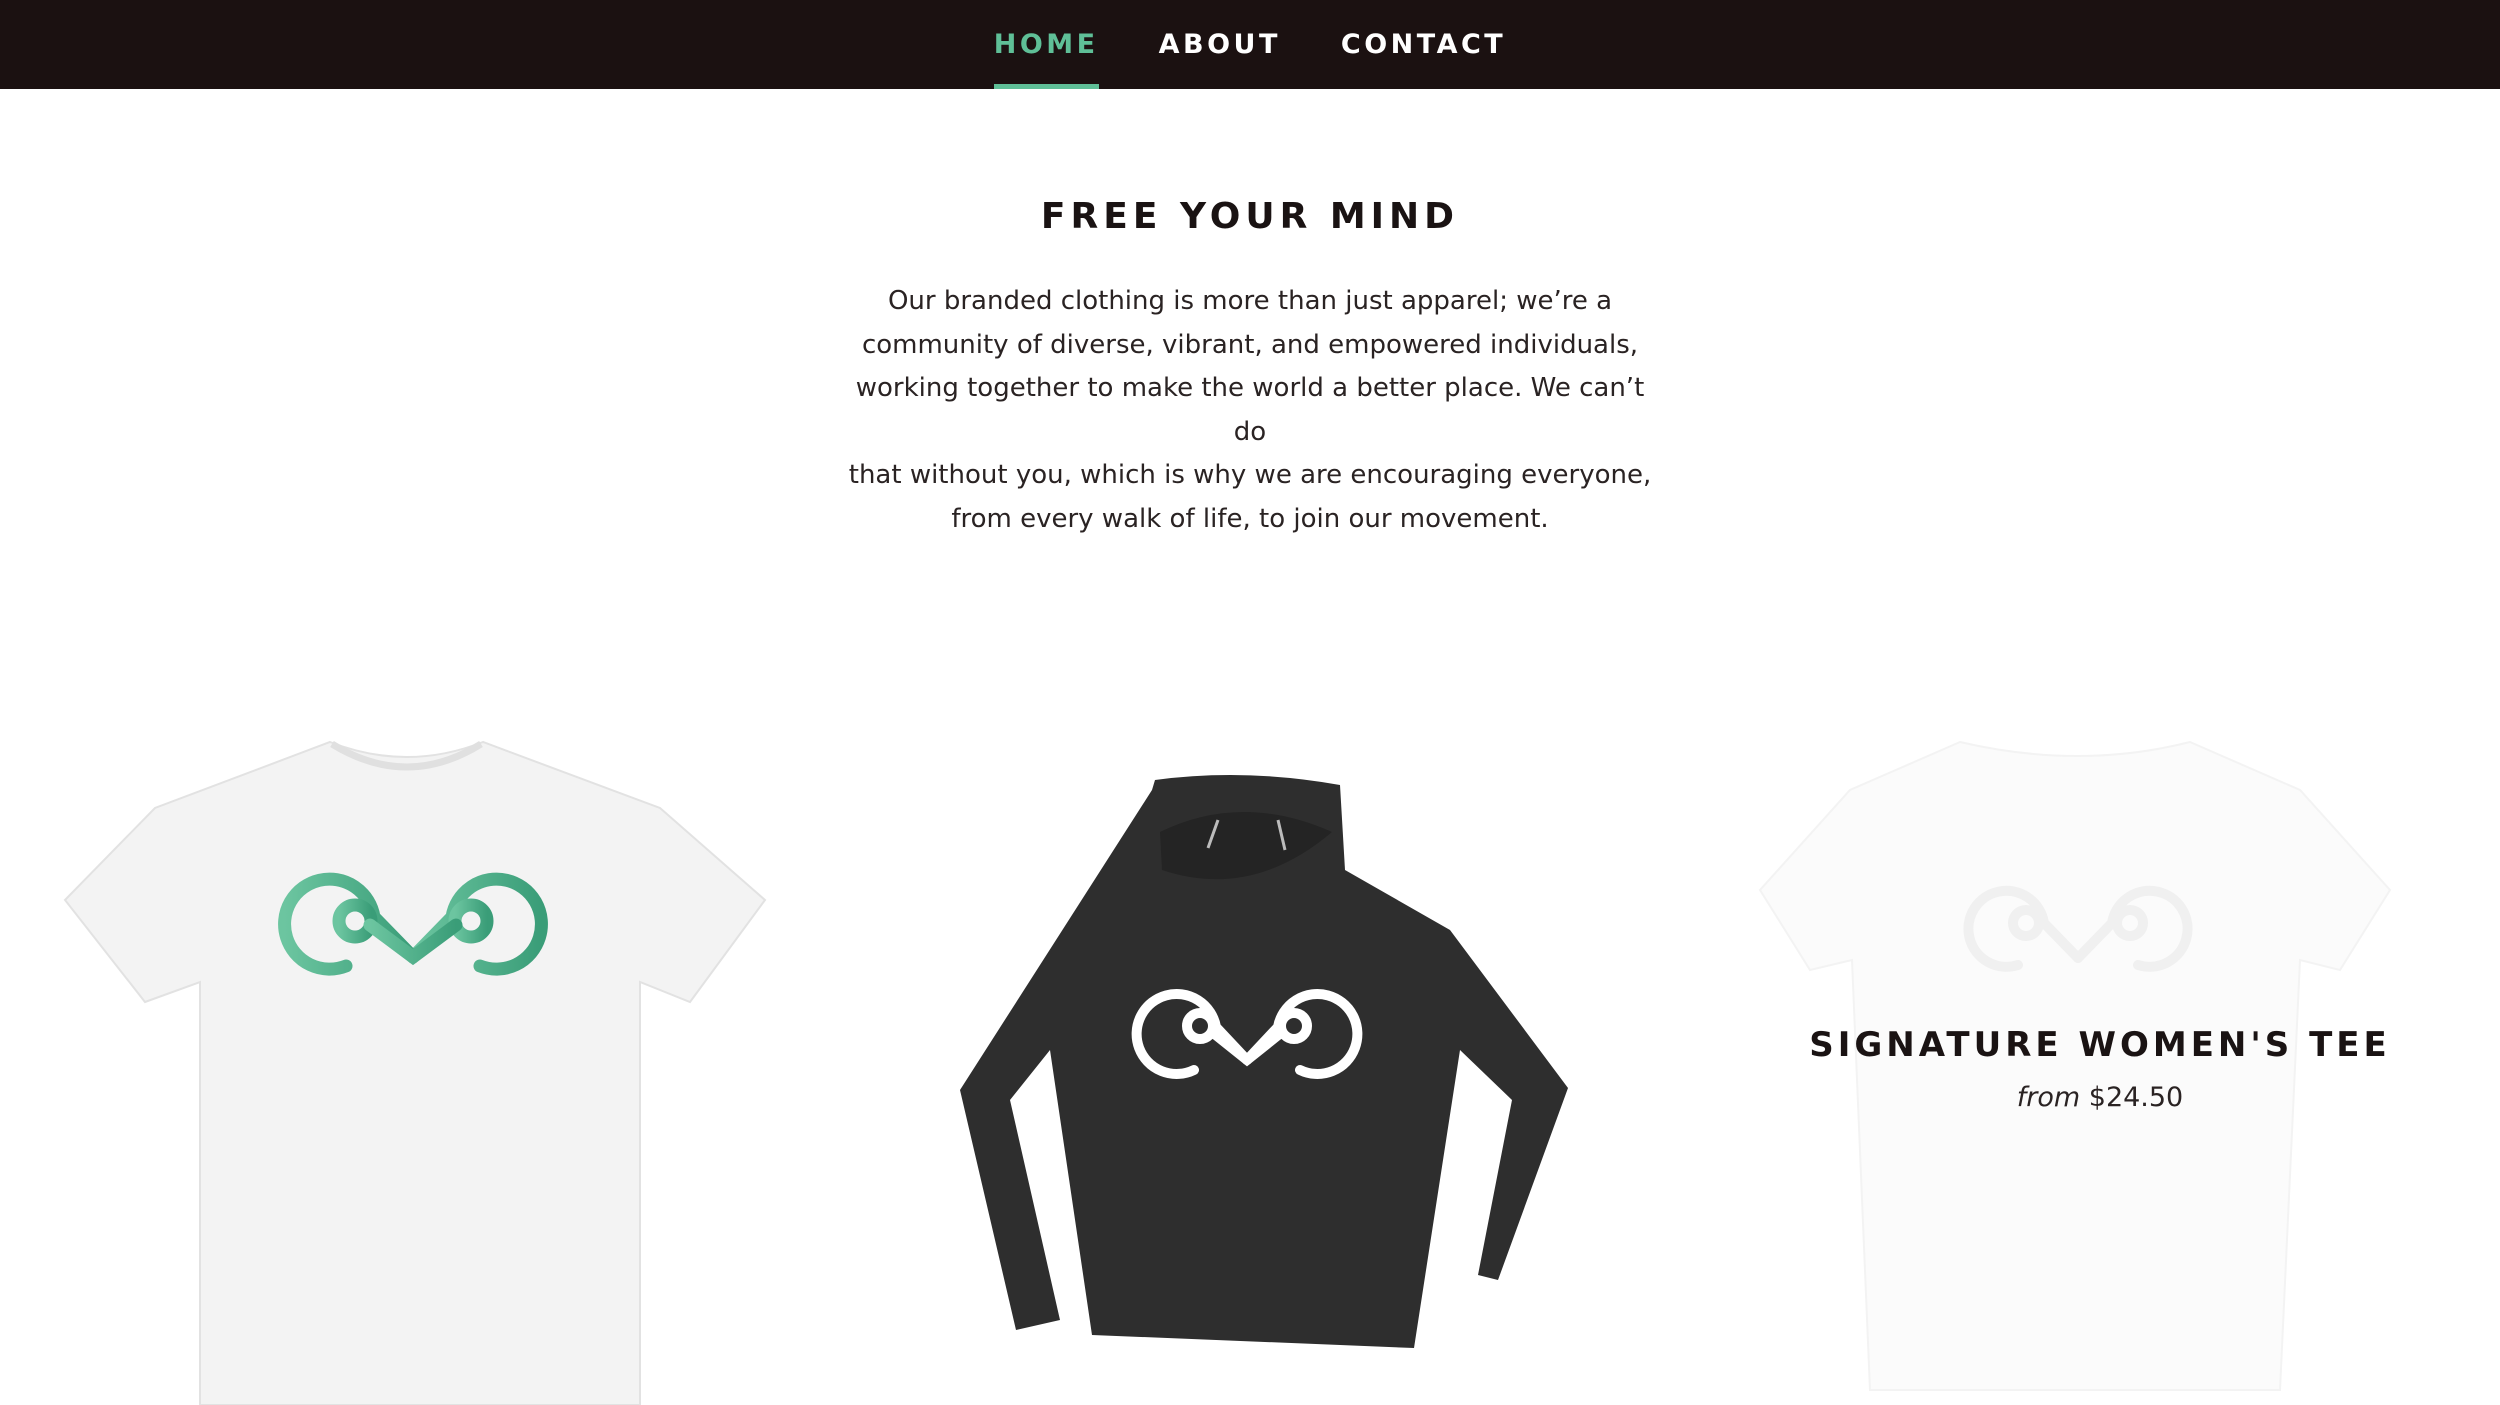  What do you see at coordinates (1046, 44) in the screenshot?
I see `nav-home-link: HOME` at bounding box center [1046, 44].